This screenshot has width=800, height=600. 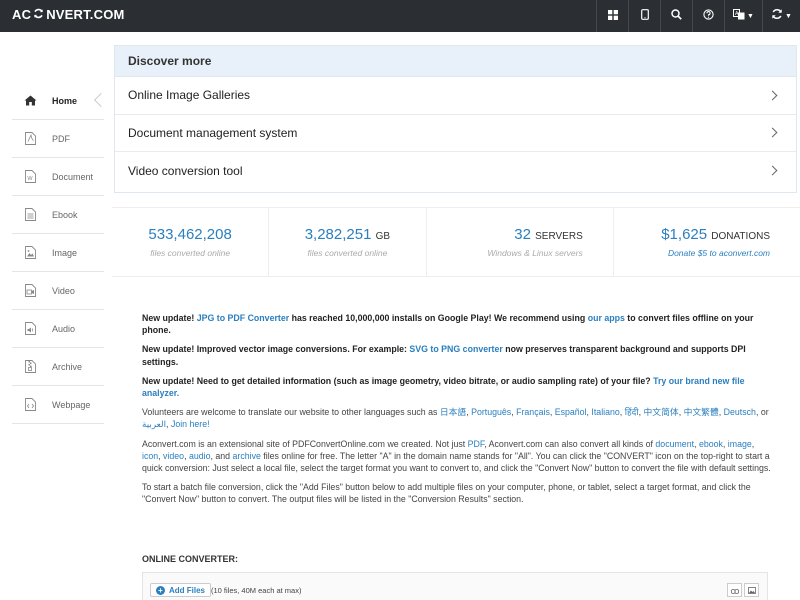 What do you see at coordinates (708, 16) in the screenshot?
I see `help-button` at bounding box center [708, 16].